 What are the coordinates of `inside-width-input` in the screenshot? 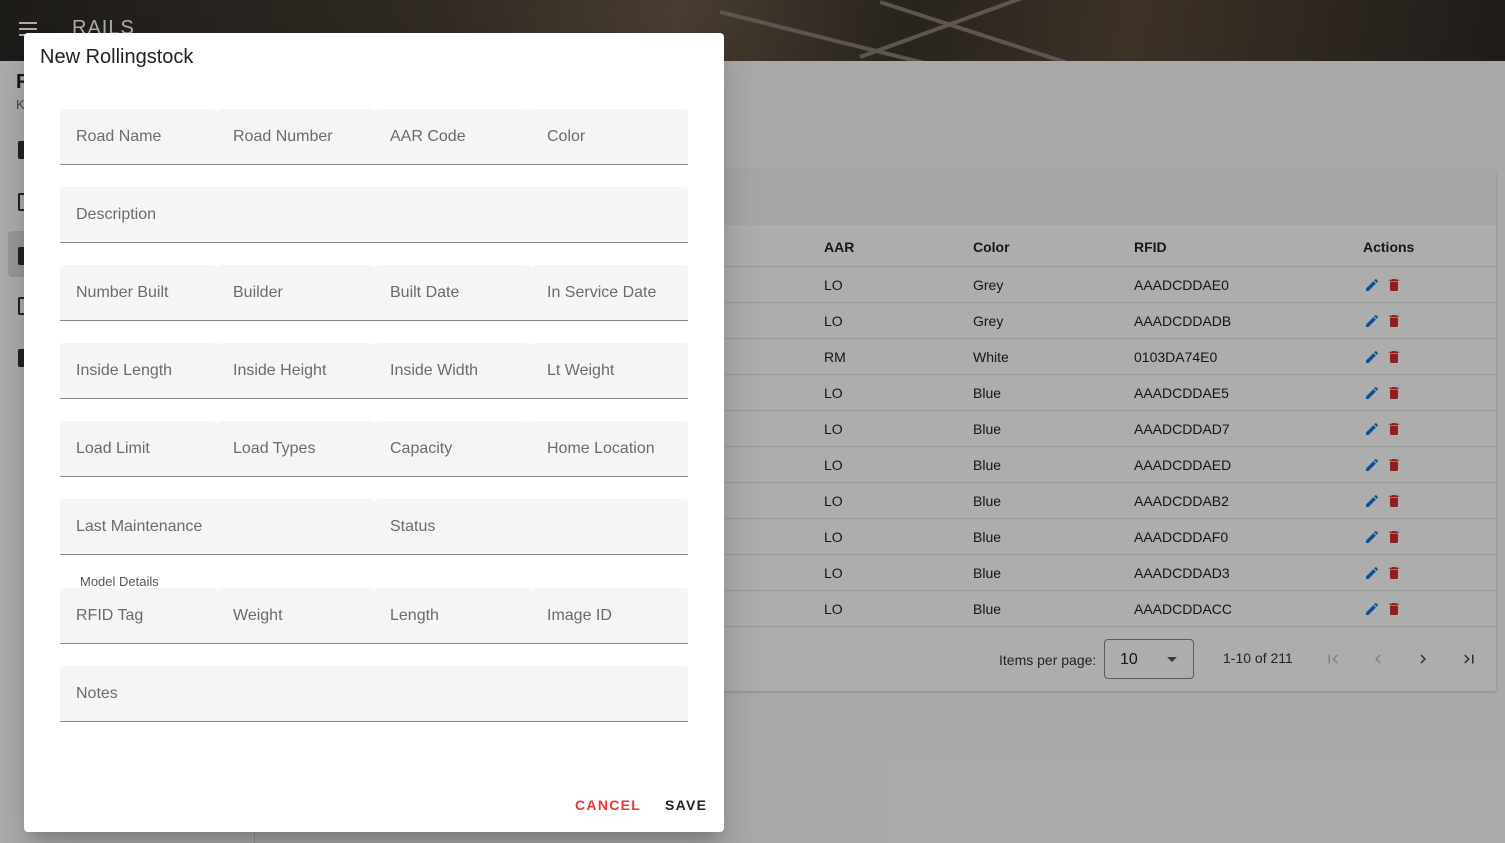 It's located at (452, 370).